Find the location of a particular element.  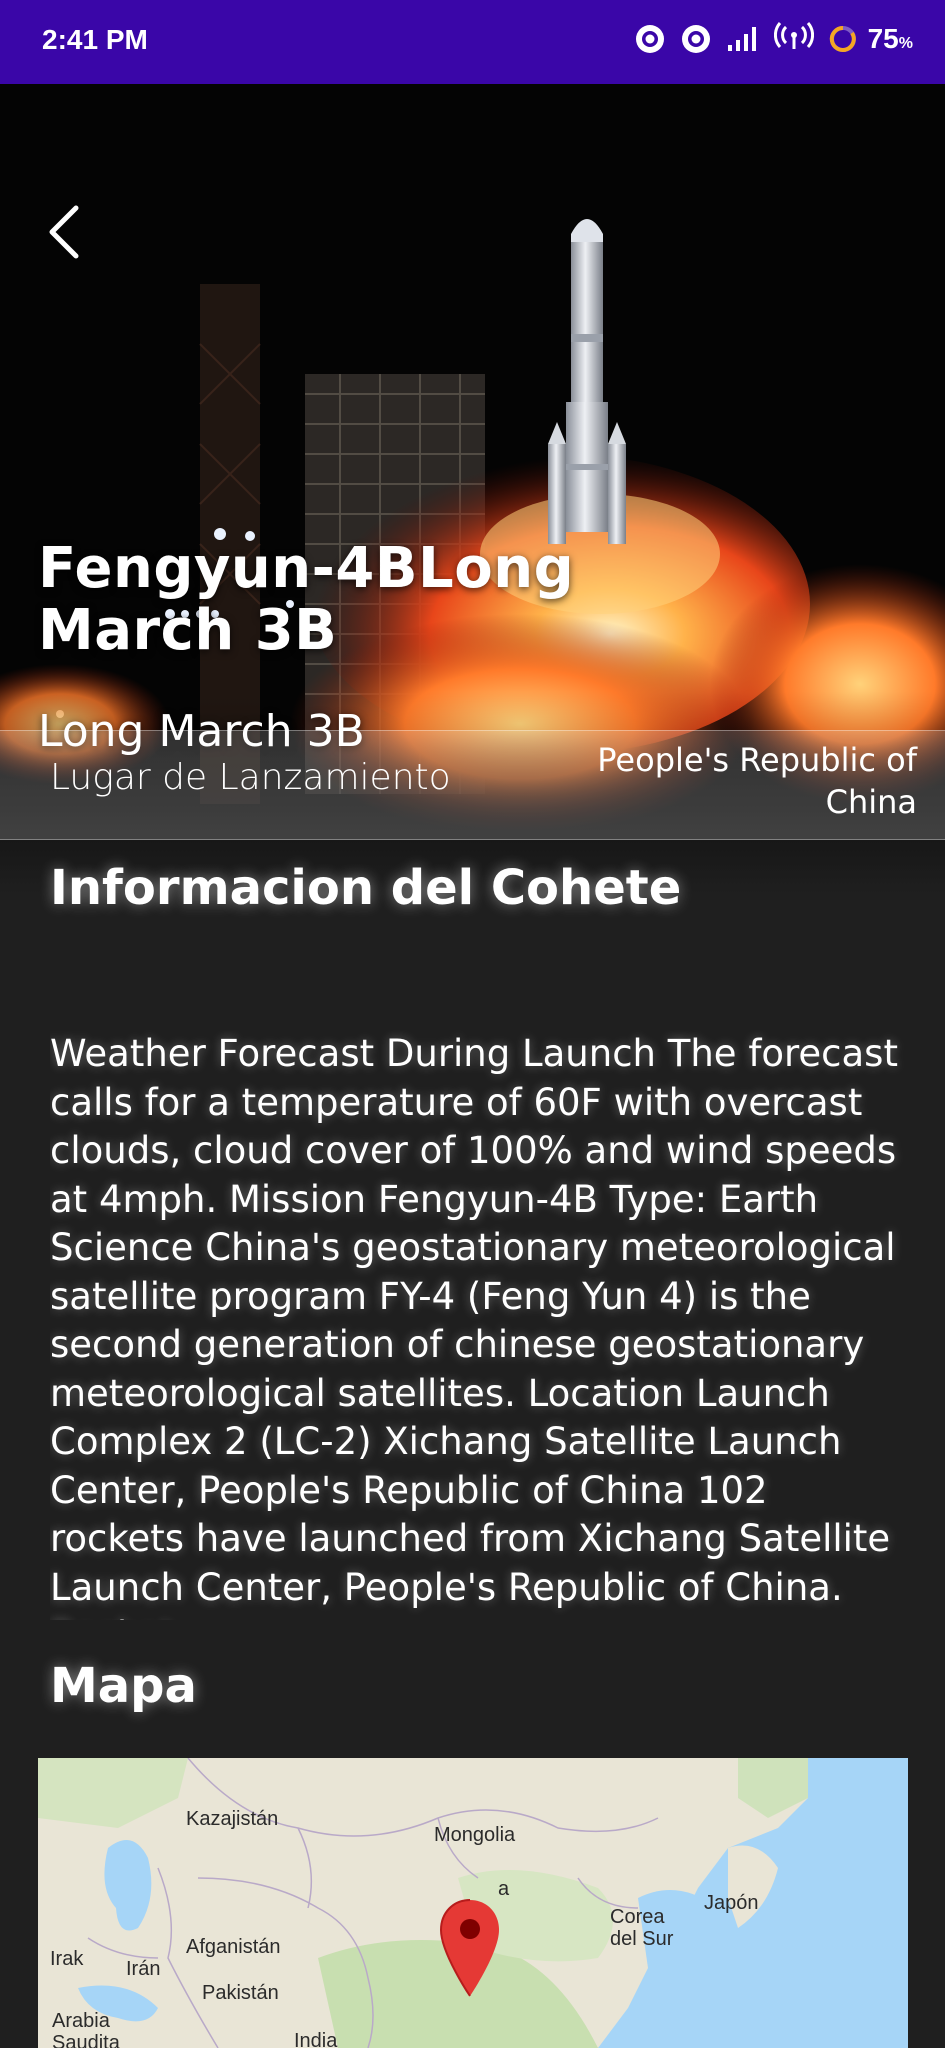

location-pin-icon is located at coordinates (470, 1948).